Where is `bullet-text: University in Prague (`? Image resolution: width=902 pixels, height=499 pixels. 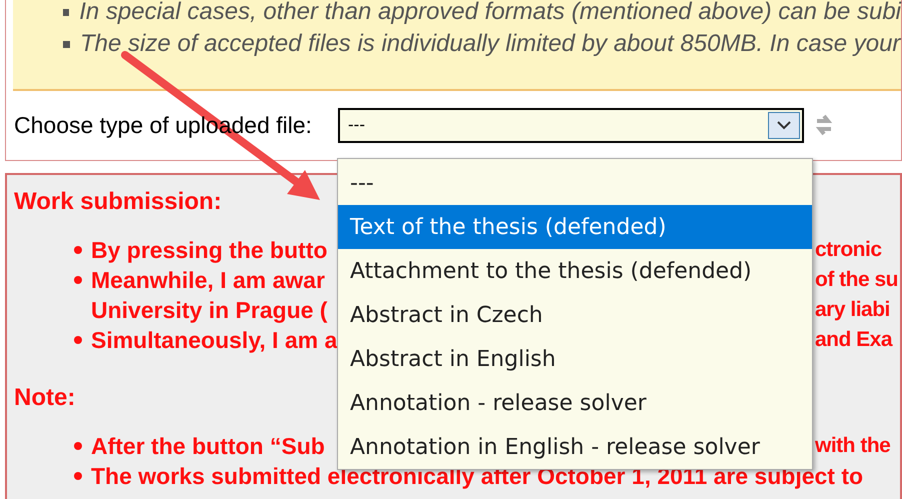
bullet-text: University in Prague ( is located at coordinates (209, 309).